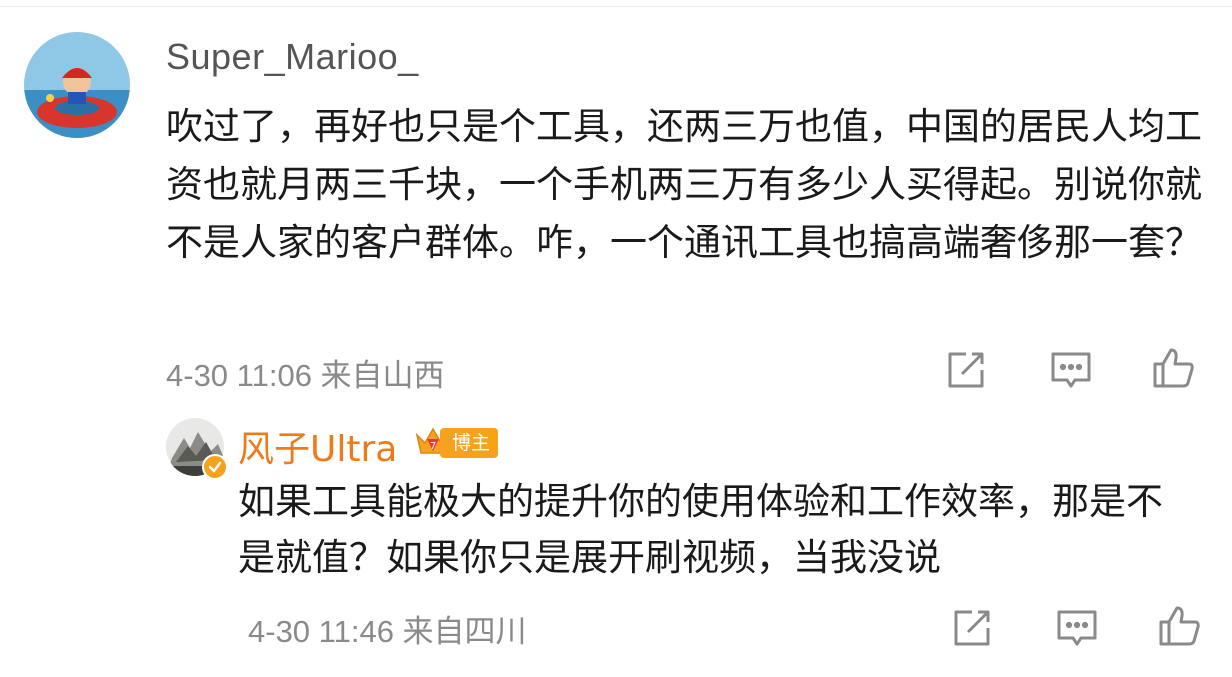 The width and height of the screenshot is (1232, 677). I want to click on avatar, so click(77, 85).